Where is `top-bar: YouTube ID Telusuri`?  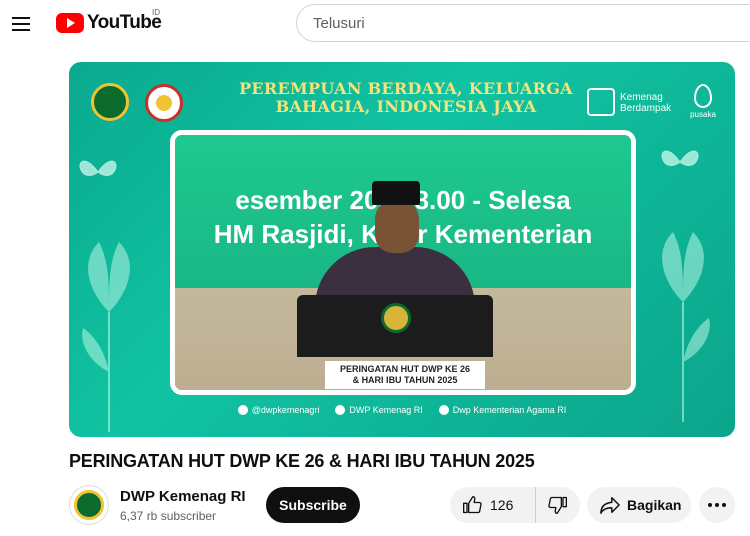 top-bar: YouTube ID Telusuri is located at coordinates (375, 23).